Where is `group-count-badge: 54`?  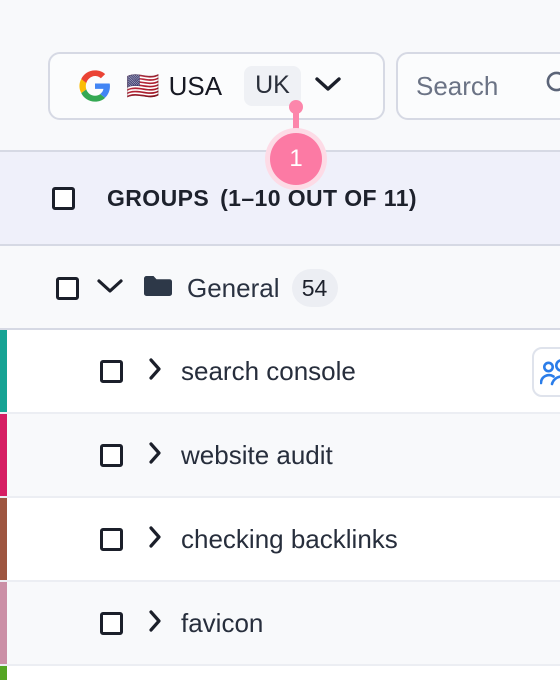 group-count-badge: 54 is located at coordinates (314, 288).